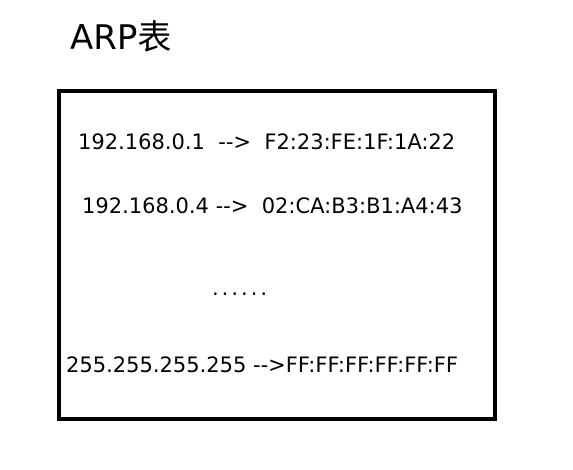  What do you see at coordinates (262, 365) in the screenshot?
I see `arp-entry-broadcast: 255.255.255.255 -->FF:FF:FF:FF:FF:FF` at bounding box center [262, 365].